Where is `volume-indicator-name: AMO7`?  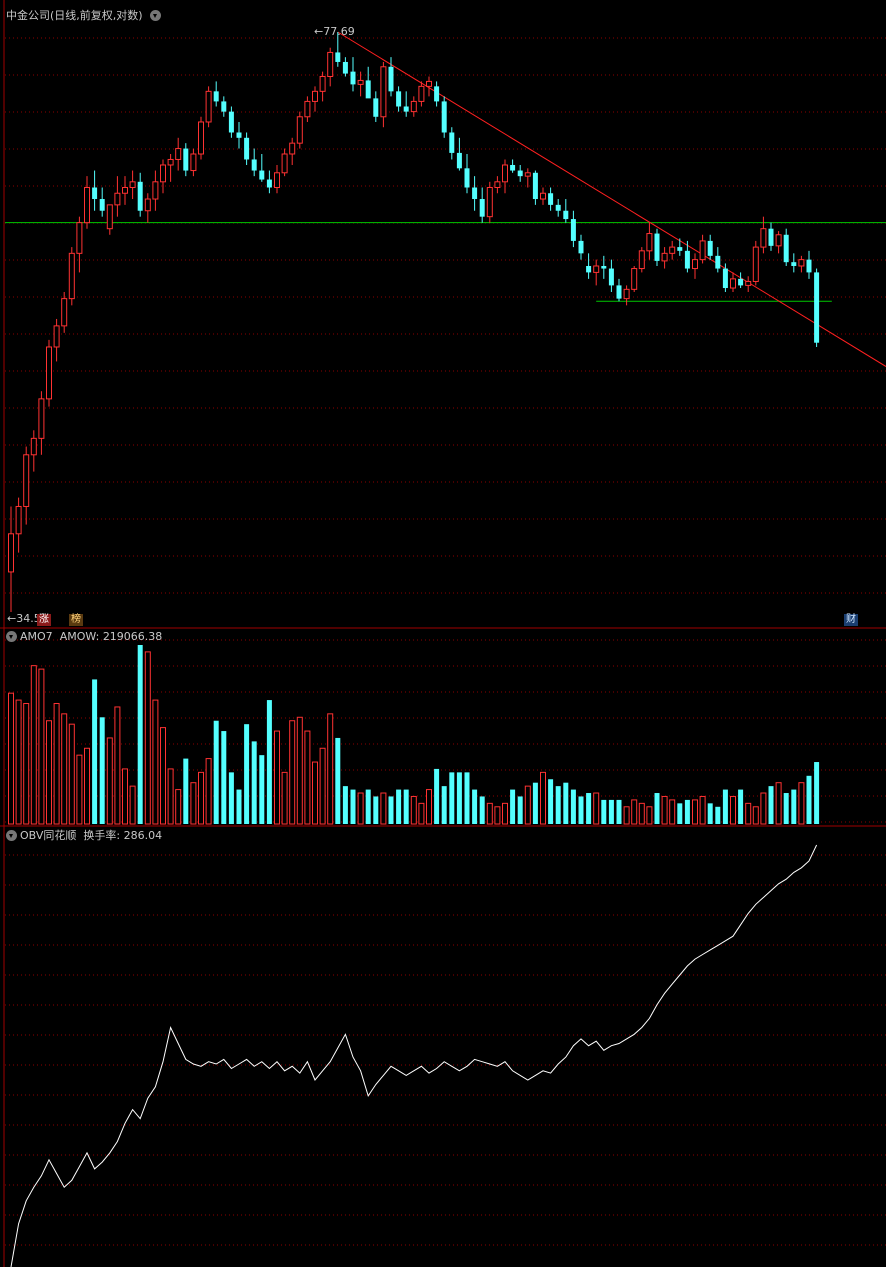
volume-indicator-name: AMO7 is located at coordinates (36, 636).